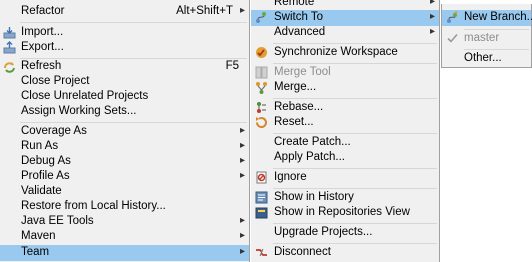  Describe the element at coordinates (261, 252) in the screenshot. I see `disconnect-icon` at that location.